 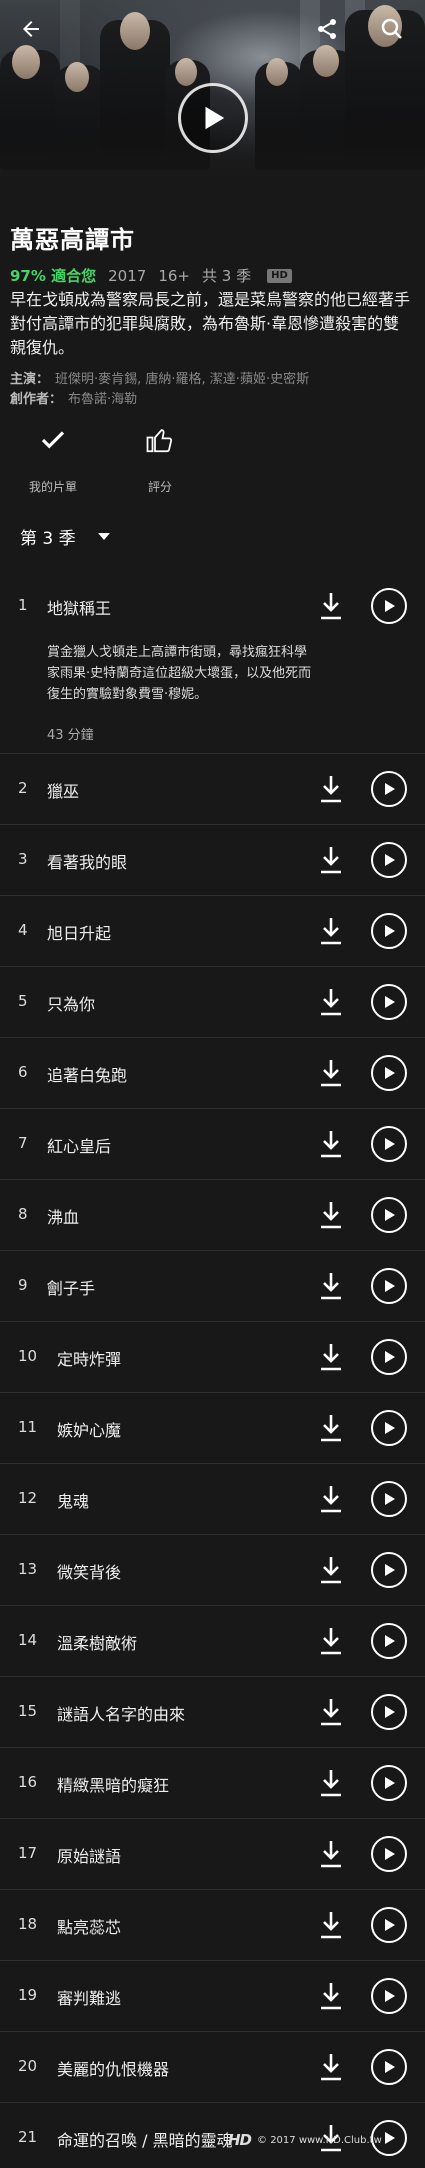 I want to click on share-button, so click(x=327, y=29).